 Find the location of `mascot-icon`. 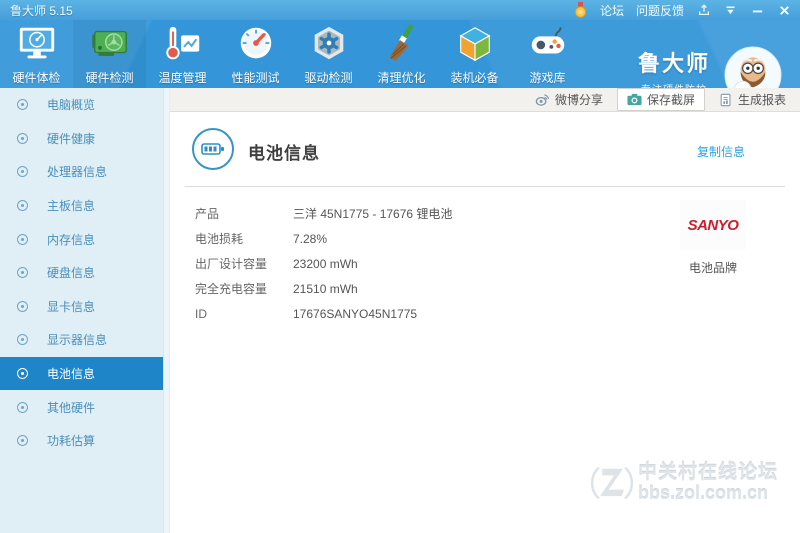

mascot-icon is located at coordinates (753, 67).